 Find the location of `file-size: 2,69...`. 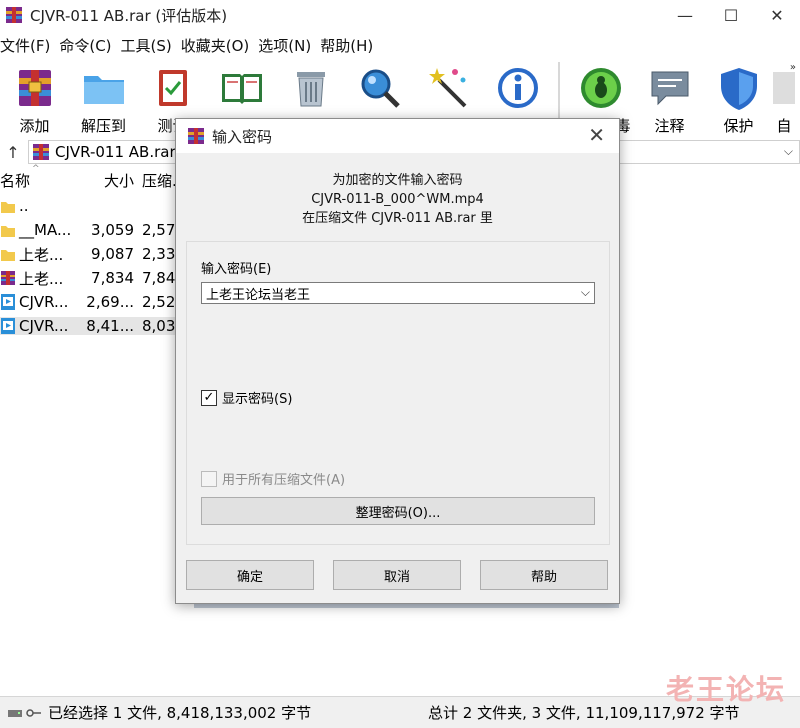

file-size: 2,69... is located at coordinates (110, 302).